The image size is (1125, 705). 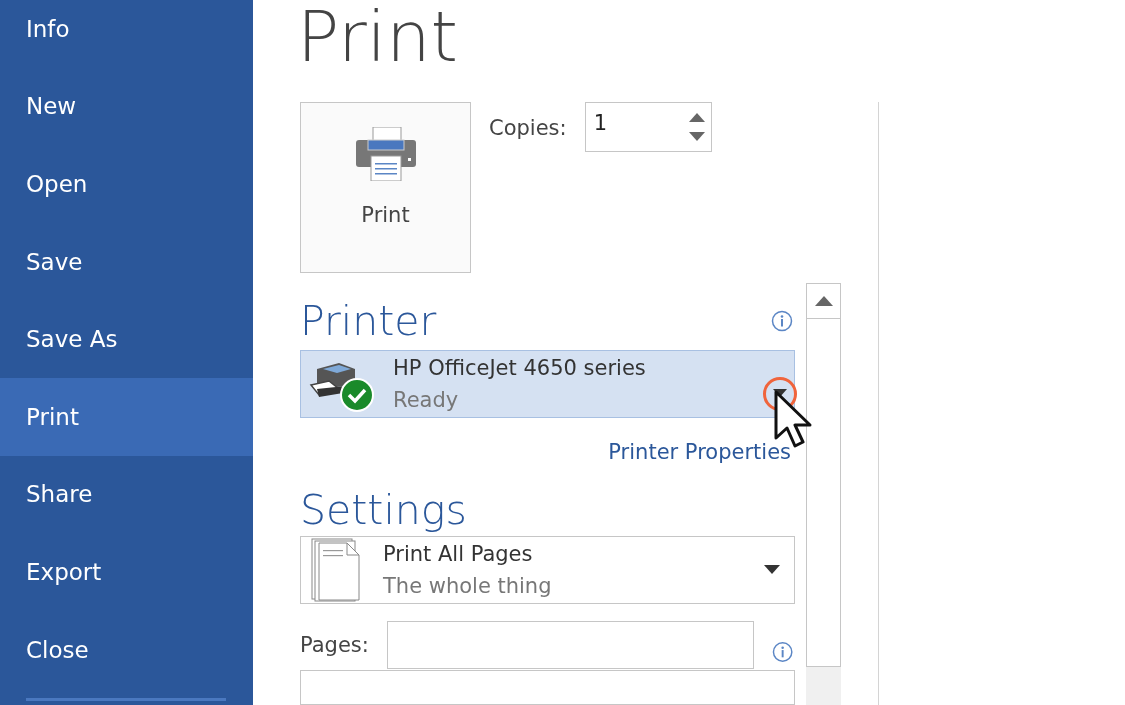 What do you see at coordinates (334, 645) in the screenshot?
I see `pages-label: Pages:` at bounding box center [334, 645].